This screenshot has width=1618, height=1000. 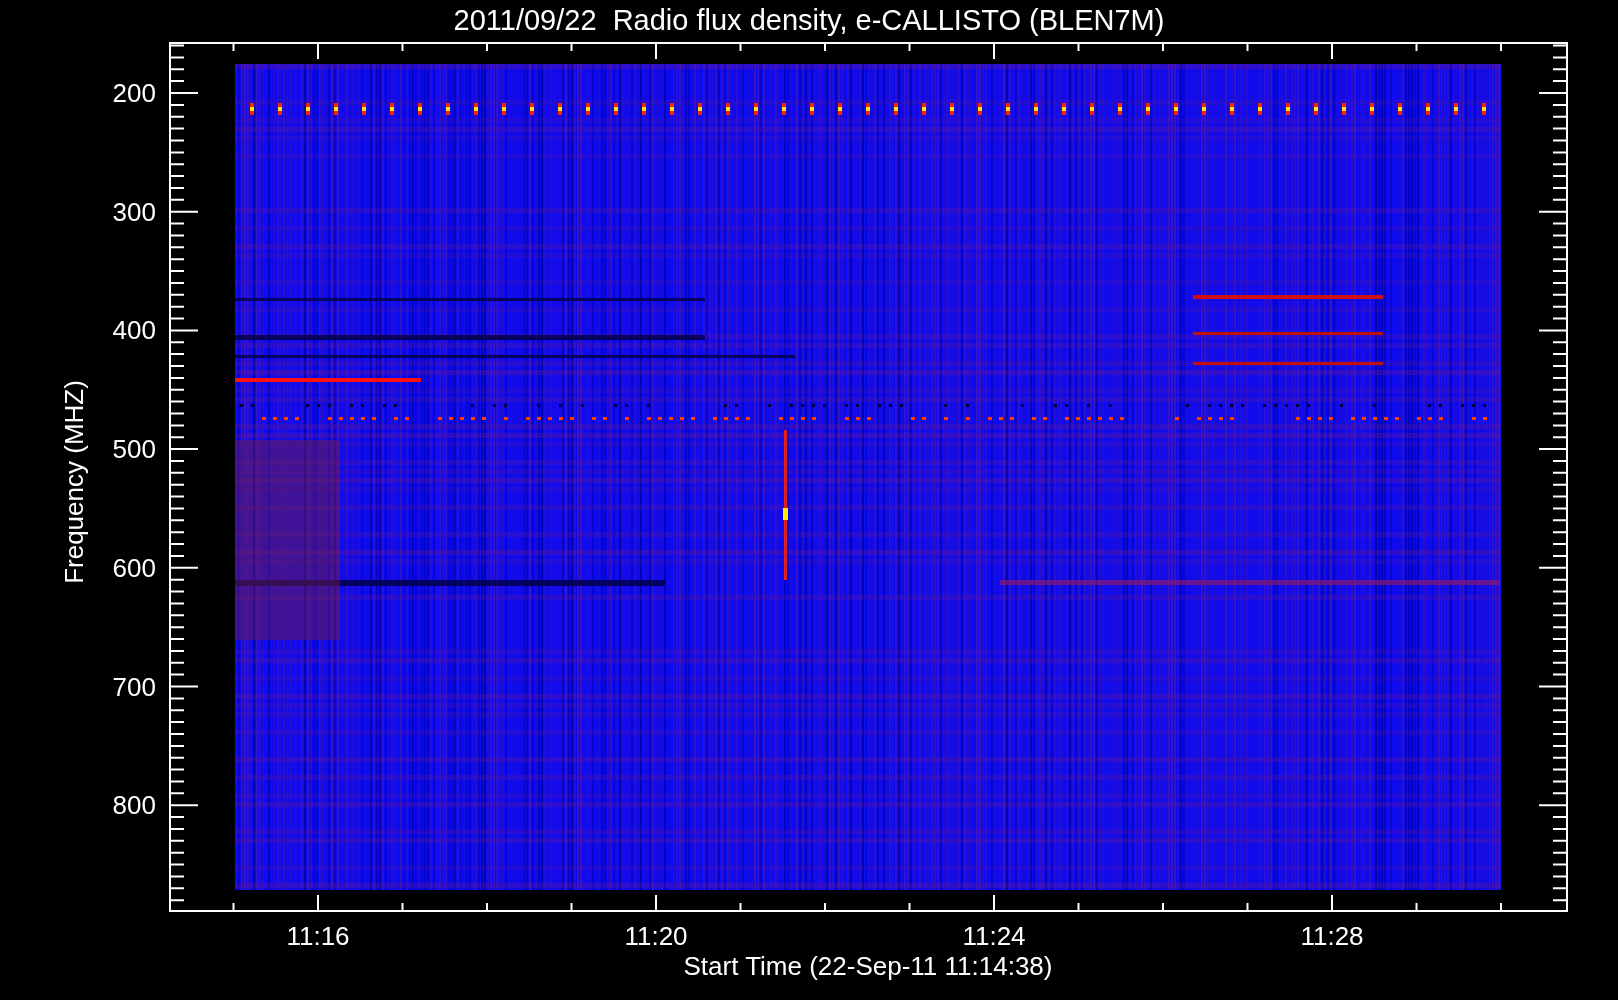 What do you see at coordinates (134, 805) in the screenshot?
I see `y-tick-label: 800` at bounding box center [134, 805].